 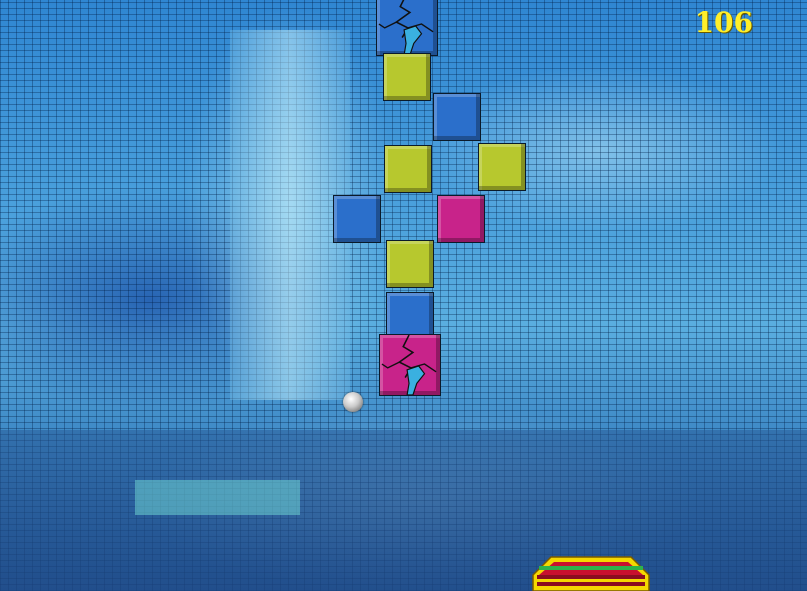 I want to click on brick-blue-cracked, so click(x=407, y=28).